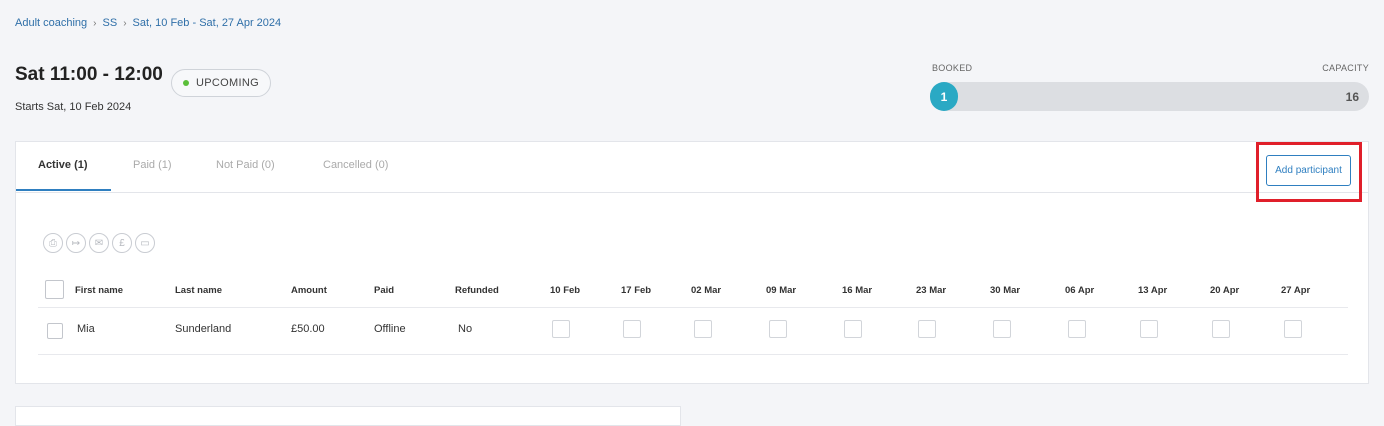  What do you see at coordinates (636, 290) in the screenshot?
I see `header-date: 17 Feb` at bounding box center [636, 290].